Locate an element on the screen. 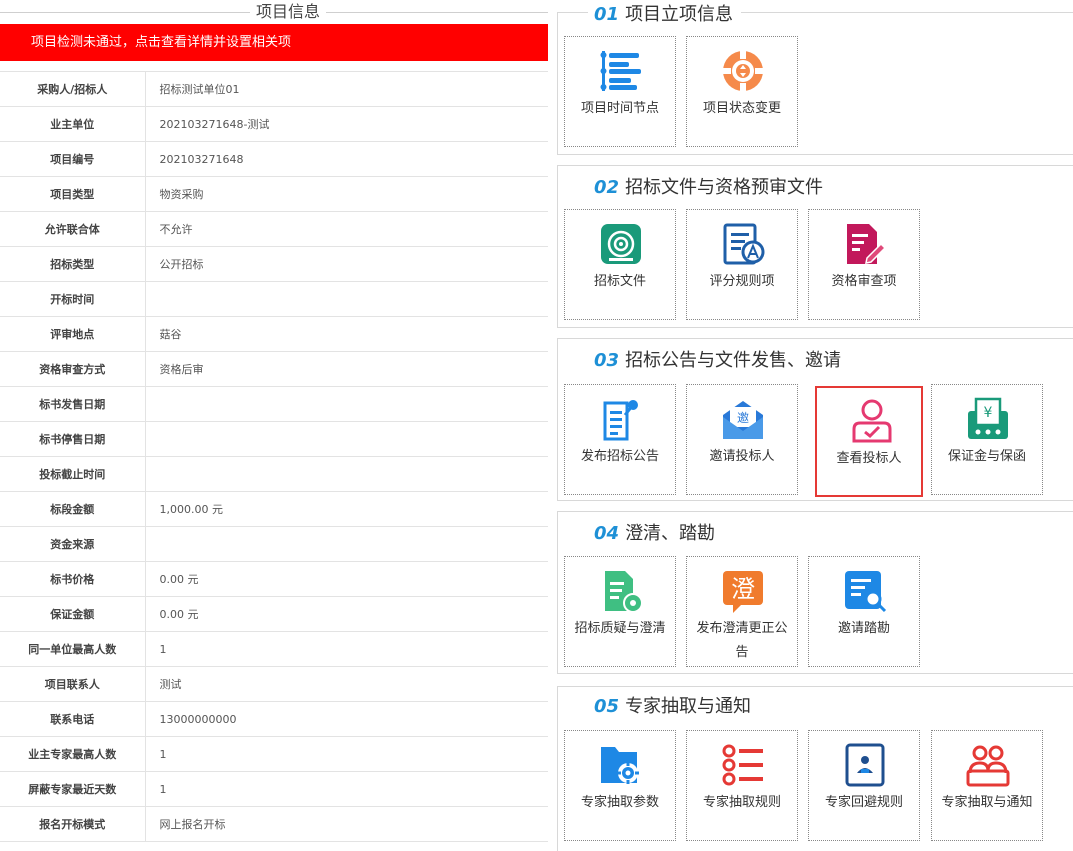 The height and width of the screenshot is (851, 1073). section-04-header: 04 澄清、踏勘 is located at coordinates (656, 534).